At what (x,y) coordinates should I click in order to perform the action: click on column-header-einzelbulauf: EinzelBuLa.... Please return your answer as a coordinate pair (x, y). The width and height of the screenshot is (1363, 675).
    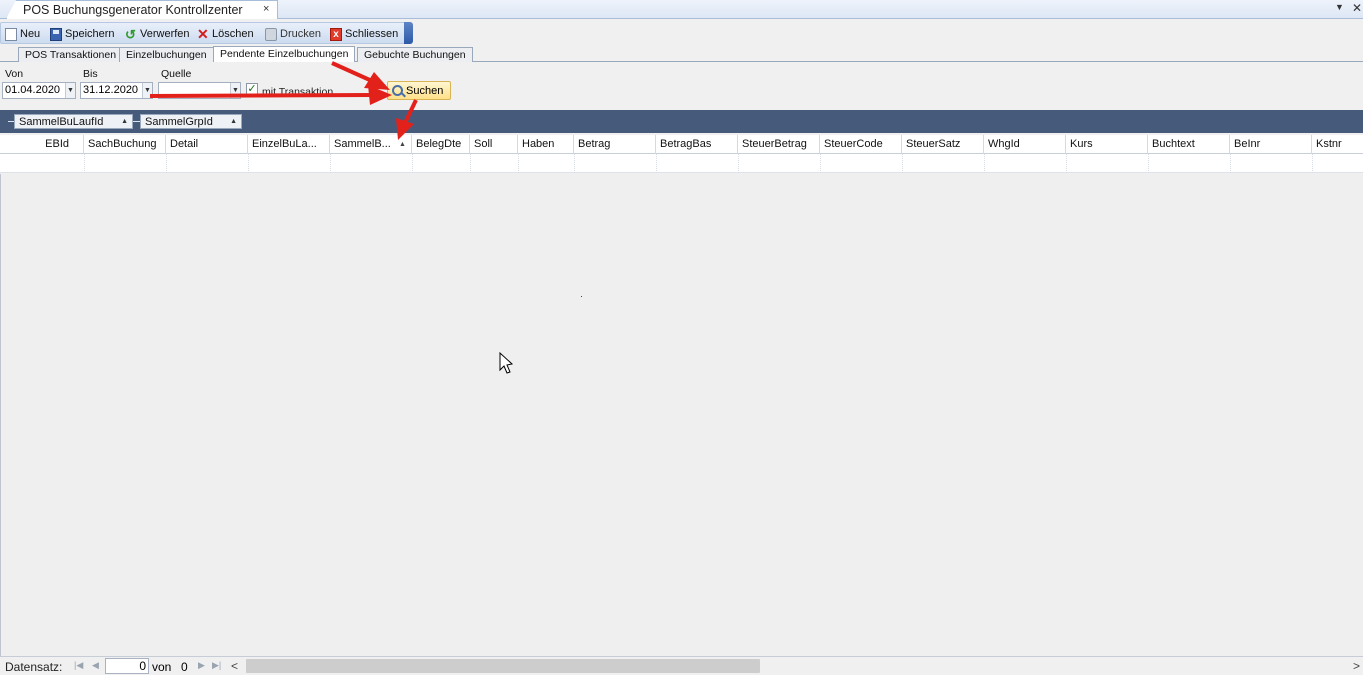
    Looking at the image, I should click on (289, 144).